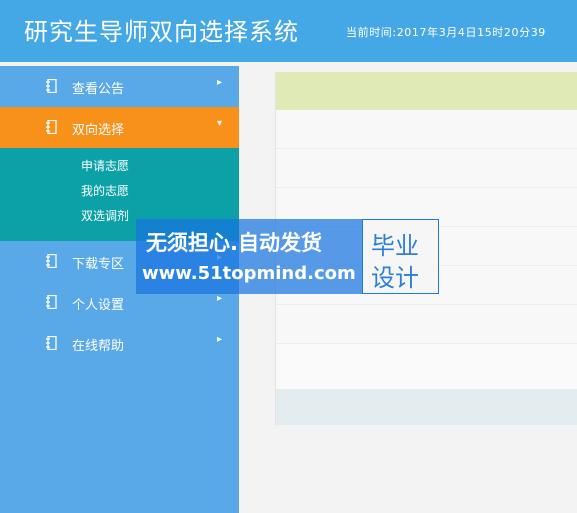 This screenshot has height=513, width=577. I want to click on sidebar-item-two-way-selection: 双向选择 ▾, so click(119, 127).